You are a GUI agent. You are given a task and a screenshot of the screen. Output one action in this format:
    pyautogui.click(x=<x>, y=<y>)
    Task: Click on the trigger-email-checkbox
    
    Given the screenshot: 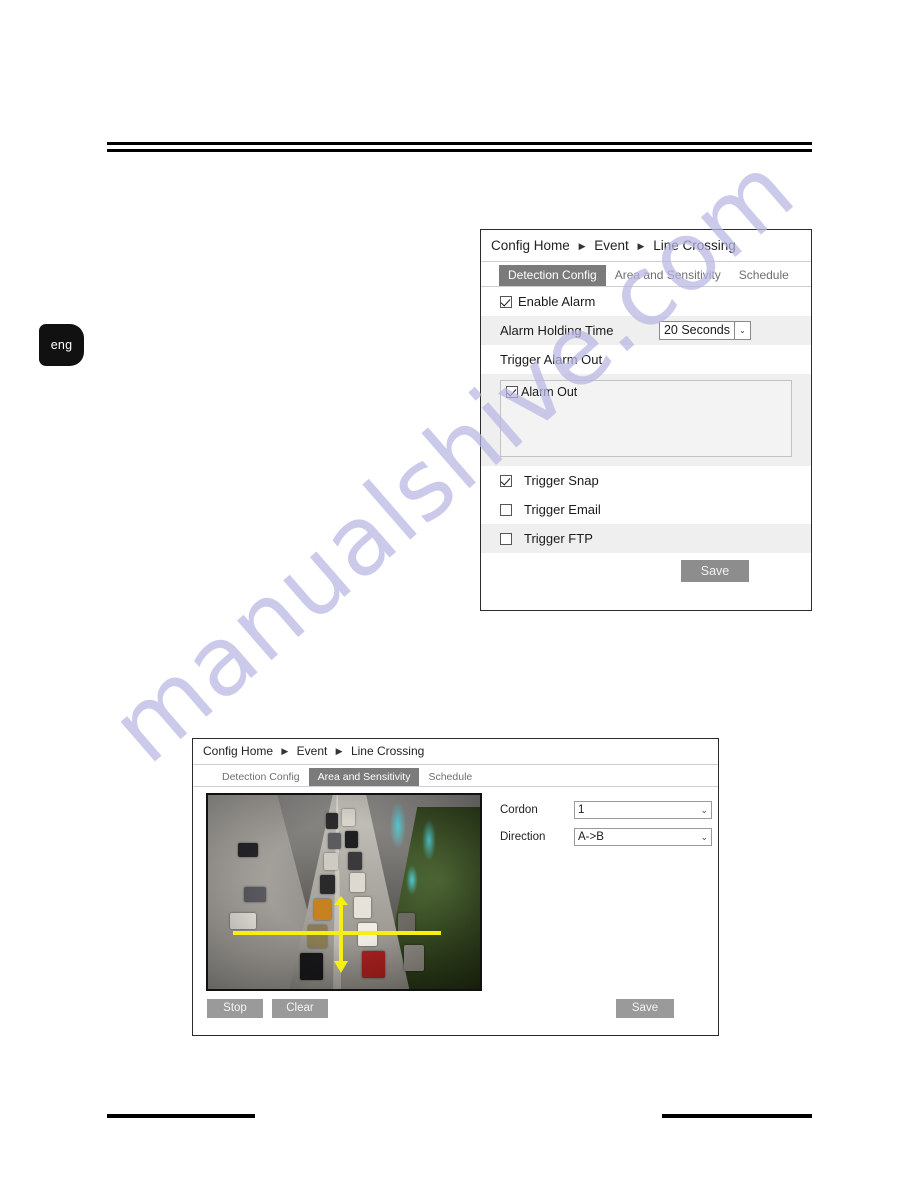 What is the action you would take?
    pyautogui.click(x=506, y=509)
    